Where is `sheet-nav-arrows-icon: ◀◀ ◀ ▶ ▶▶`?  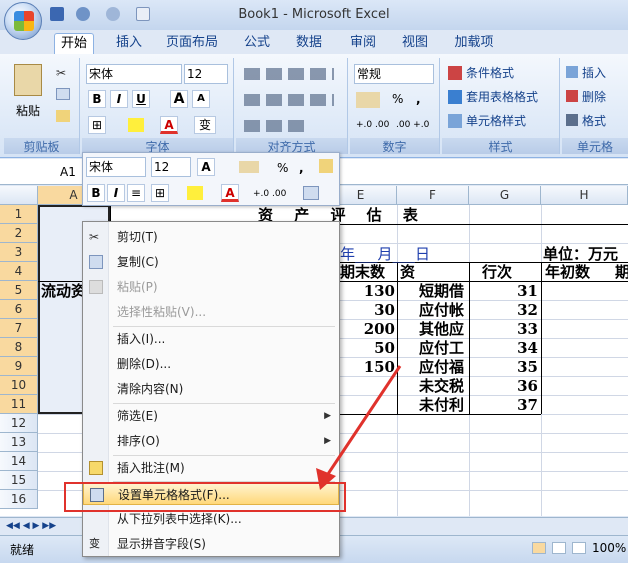
sheet-nav-arrows-icon: ◀◀ ◀ ▶ ▶▶ is located at coordinates (31, 526).